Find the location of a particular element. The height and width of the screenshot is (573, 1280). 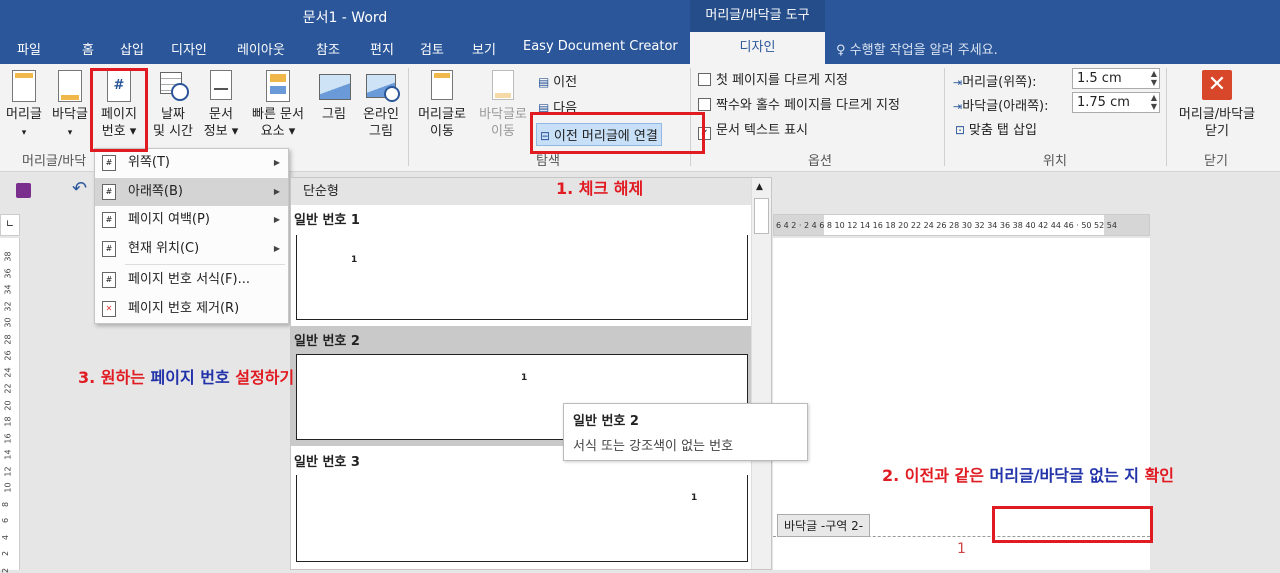

footer-icon is located at coordinates (70, 87).